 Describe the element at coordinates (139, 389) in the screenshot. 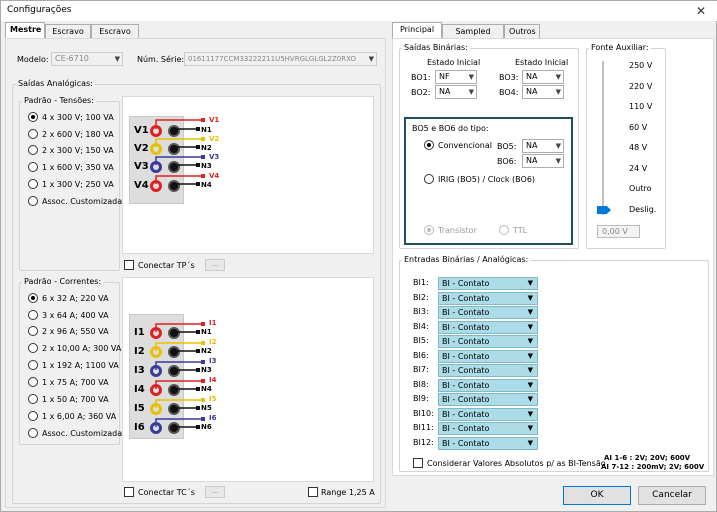

I see `channel-label: I4` at that location.